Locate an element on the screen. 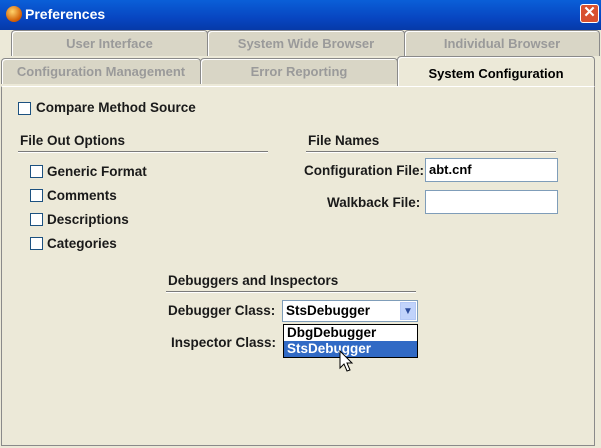  comments-checkbox is located at coordinates (36, 195).